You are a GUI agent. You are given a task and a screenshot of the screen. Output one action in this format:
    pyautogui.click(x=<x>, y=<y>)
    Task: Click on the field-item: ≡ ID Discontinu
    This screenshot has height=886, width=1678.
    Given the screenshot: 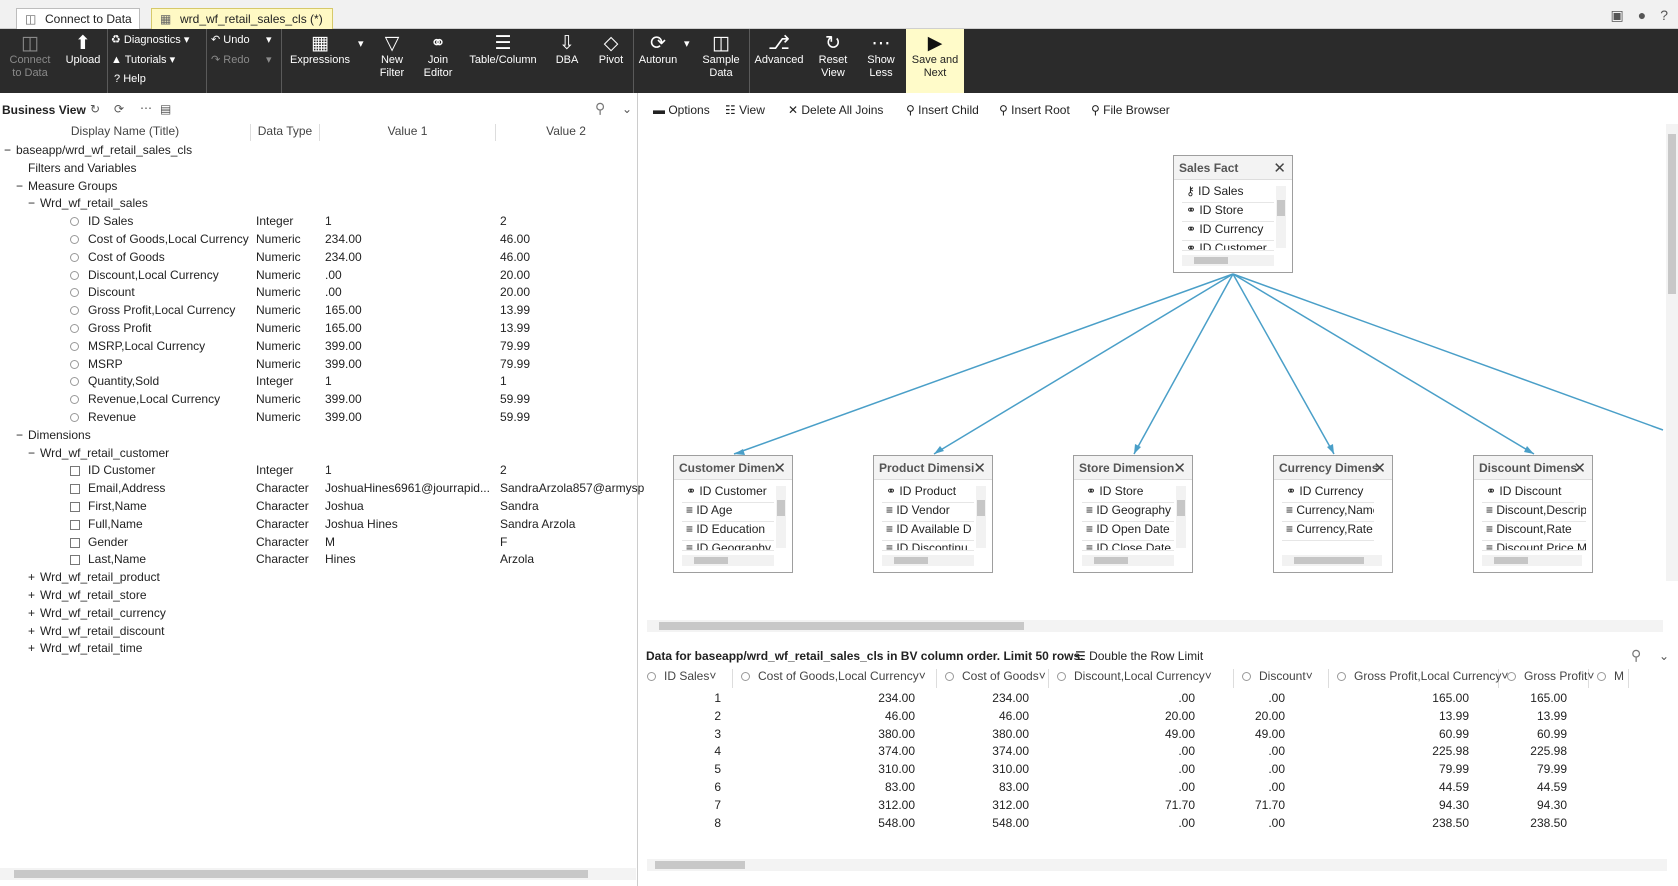 What is the action you would take?
    pyautogui.click(x=928, y=546)
    